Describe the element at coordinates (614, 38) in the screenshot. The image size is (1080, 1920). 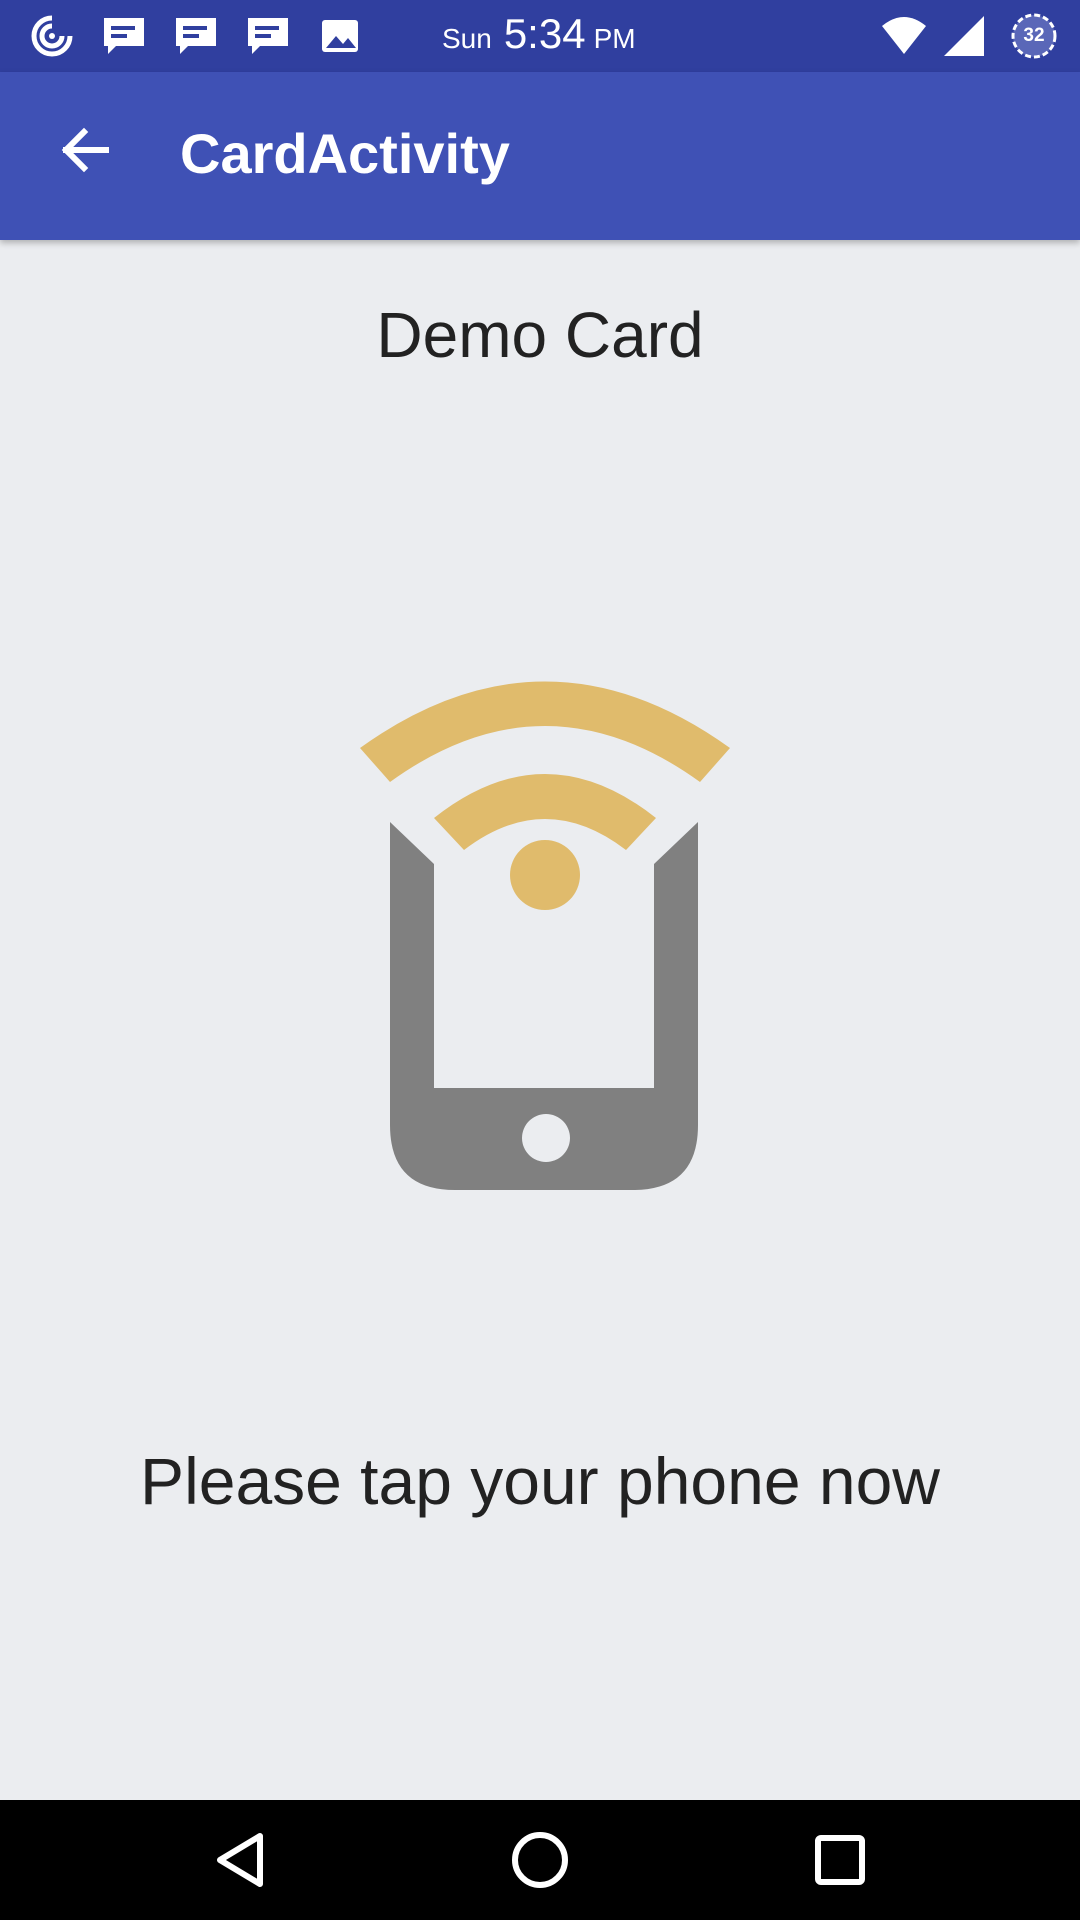
I see `status-ampm: PM` at that location.